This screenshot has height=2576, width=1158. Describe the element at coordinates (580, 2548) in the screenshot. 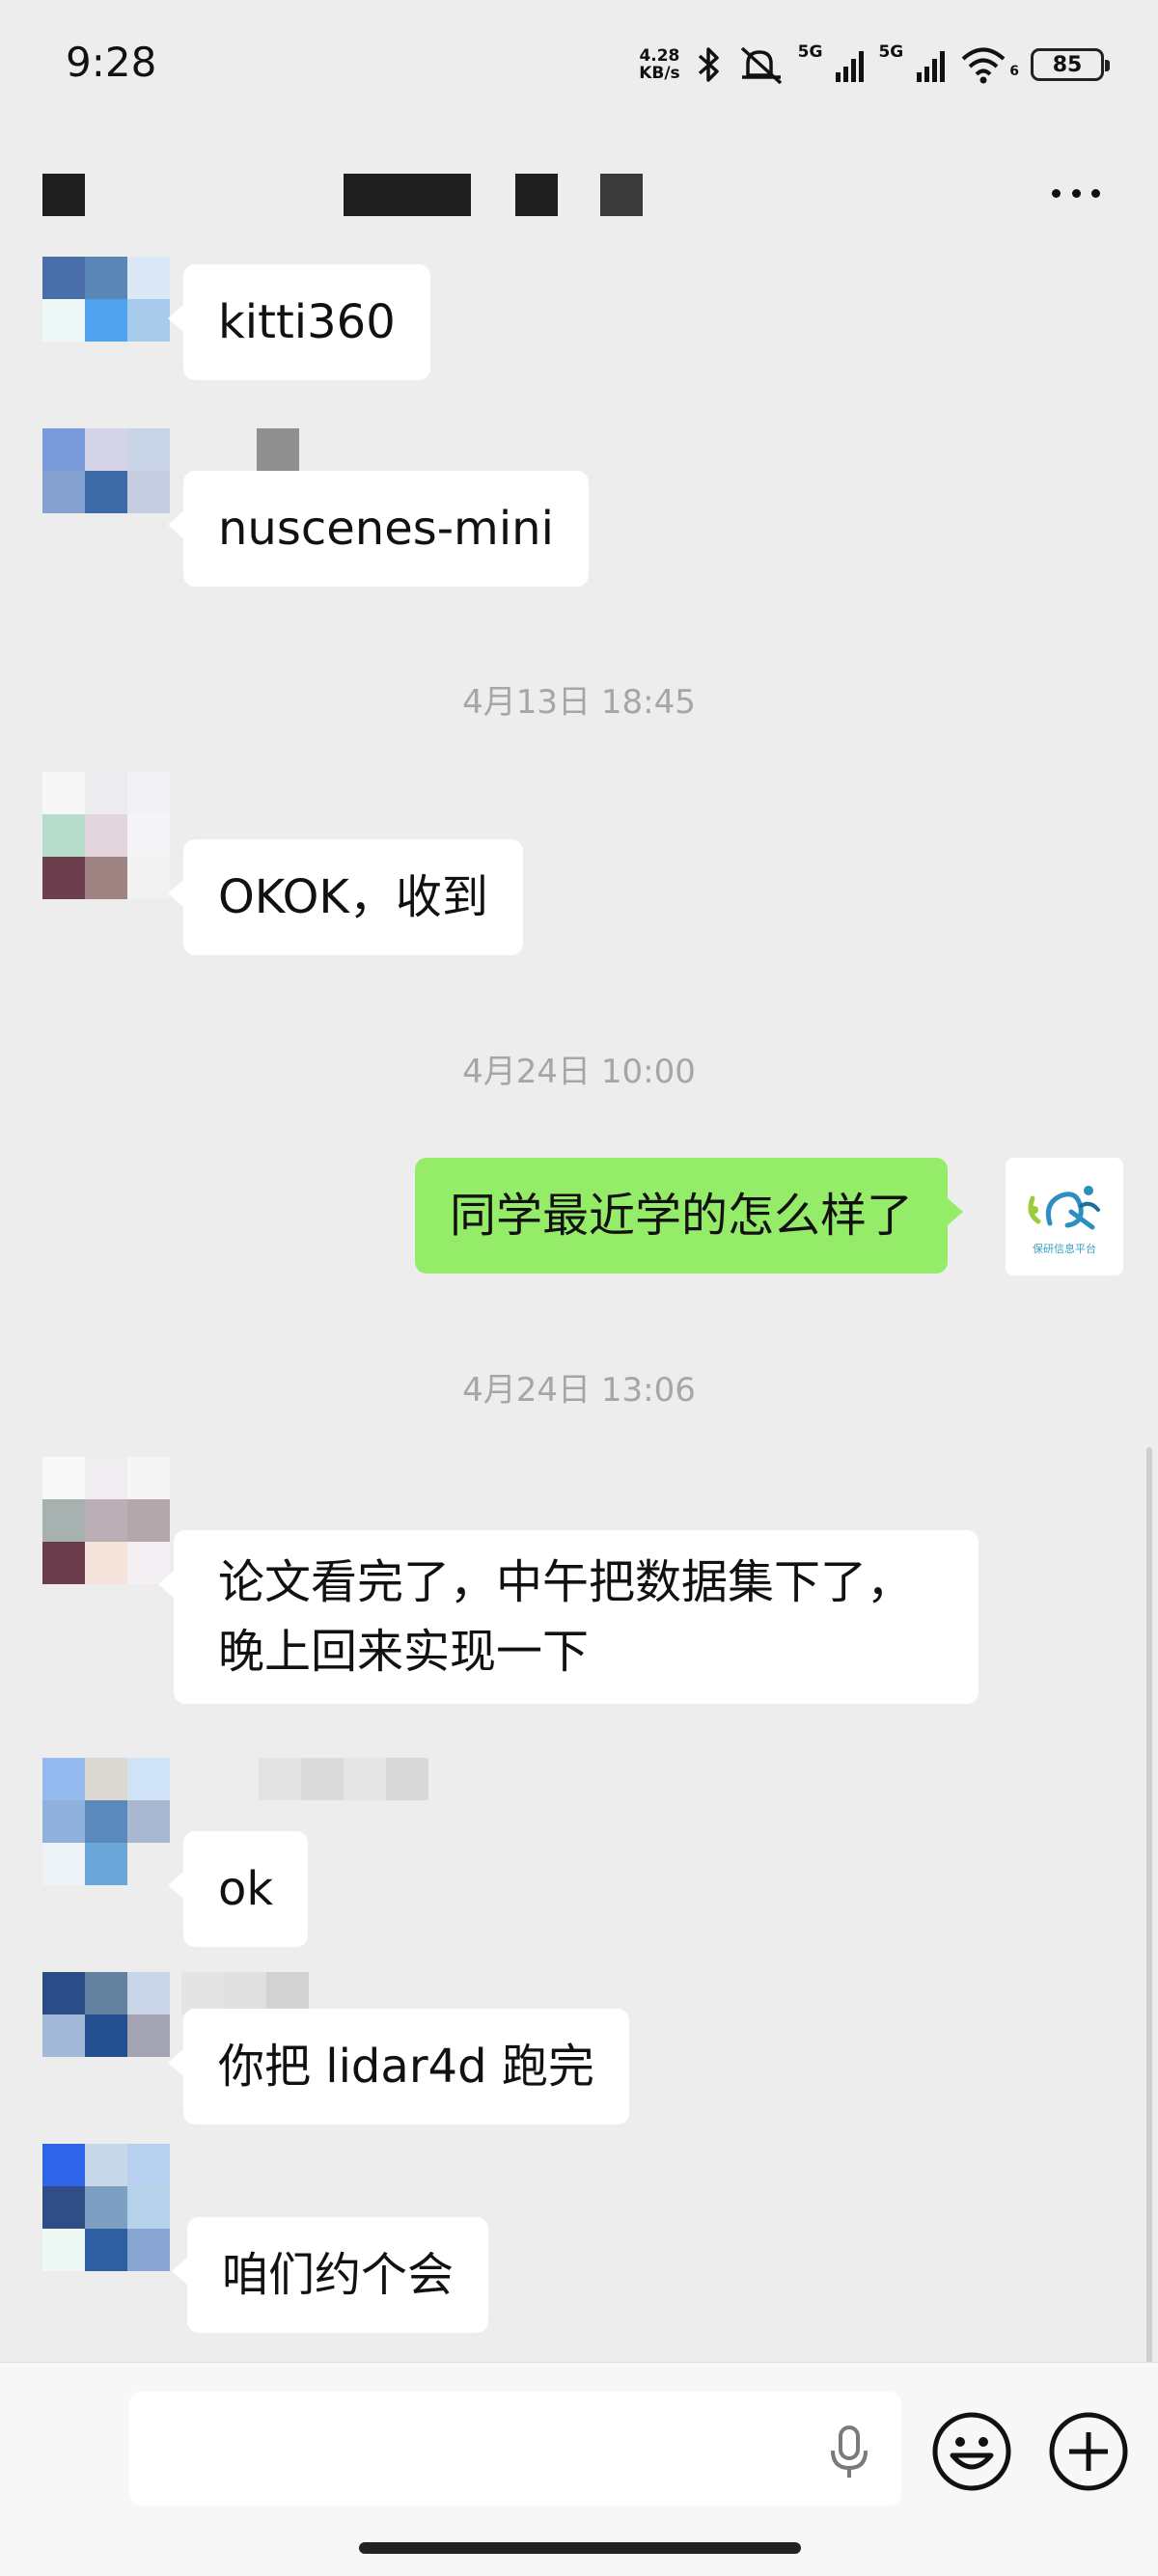

I see `home-indicator` at that location.